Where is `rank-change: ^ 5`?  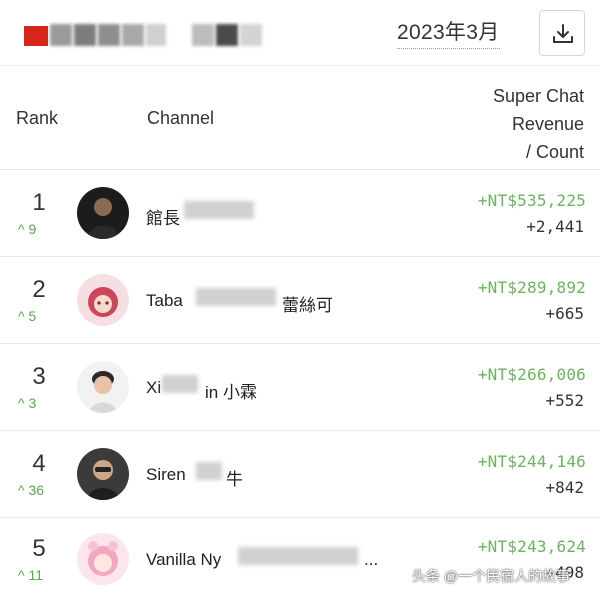
rank-change: ^ 5 is located at coordinates (27, 316).